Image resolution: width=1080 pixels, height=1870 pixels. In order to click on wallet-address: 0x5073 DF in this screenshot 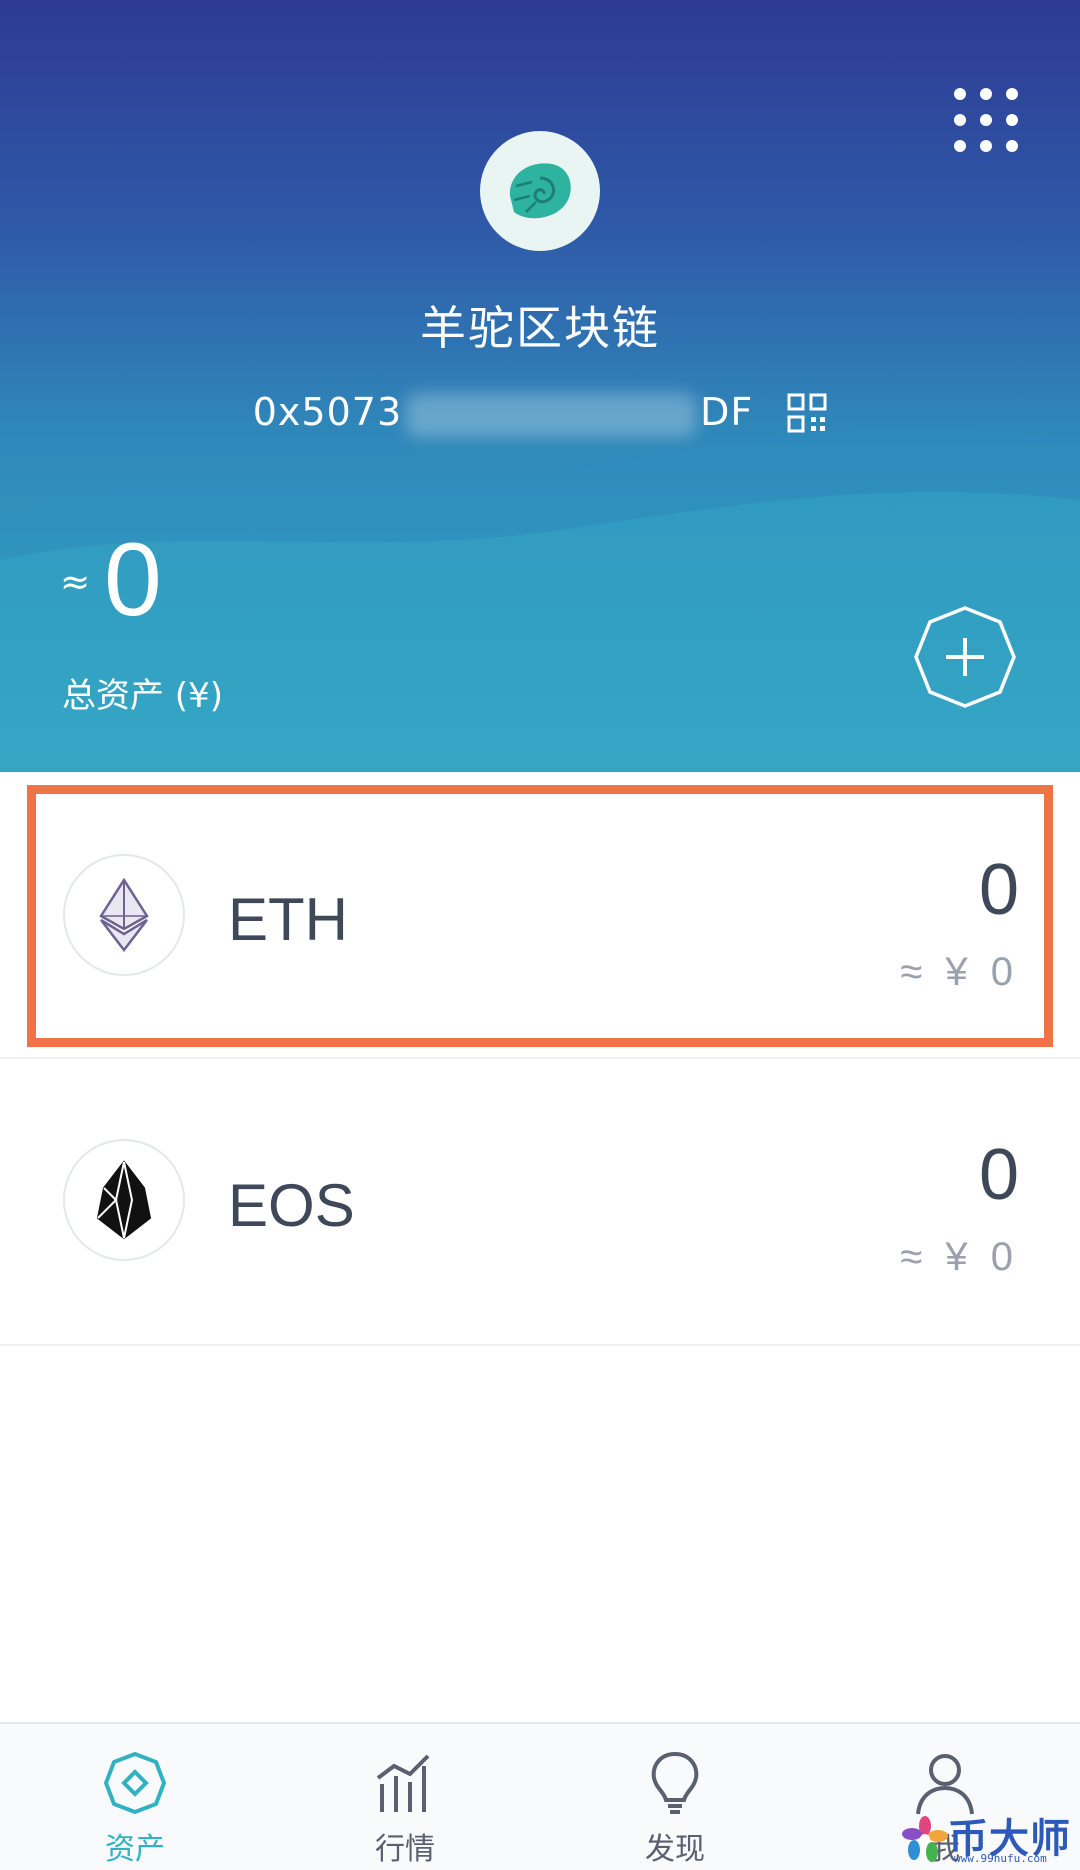, I will do `click(503, 413)`.